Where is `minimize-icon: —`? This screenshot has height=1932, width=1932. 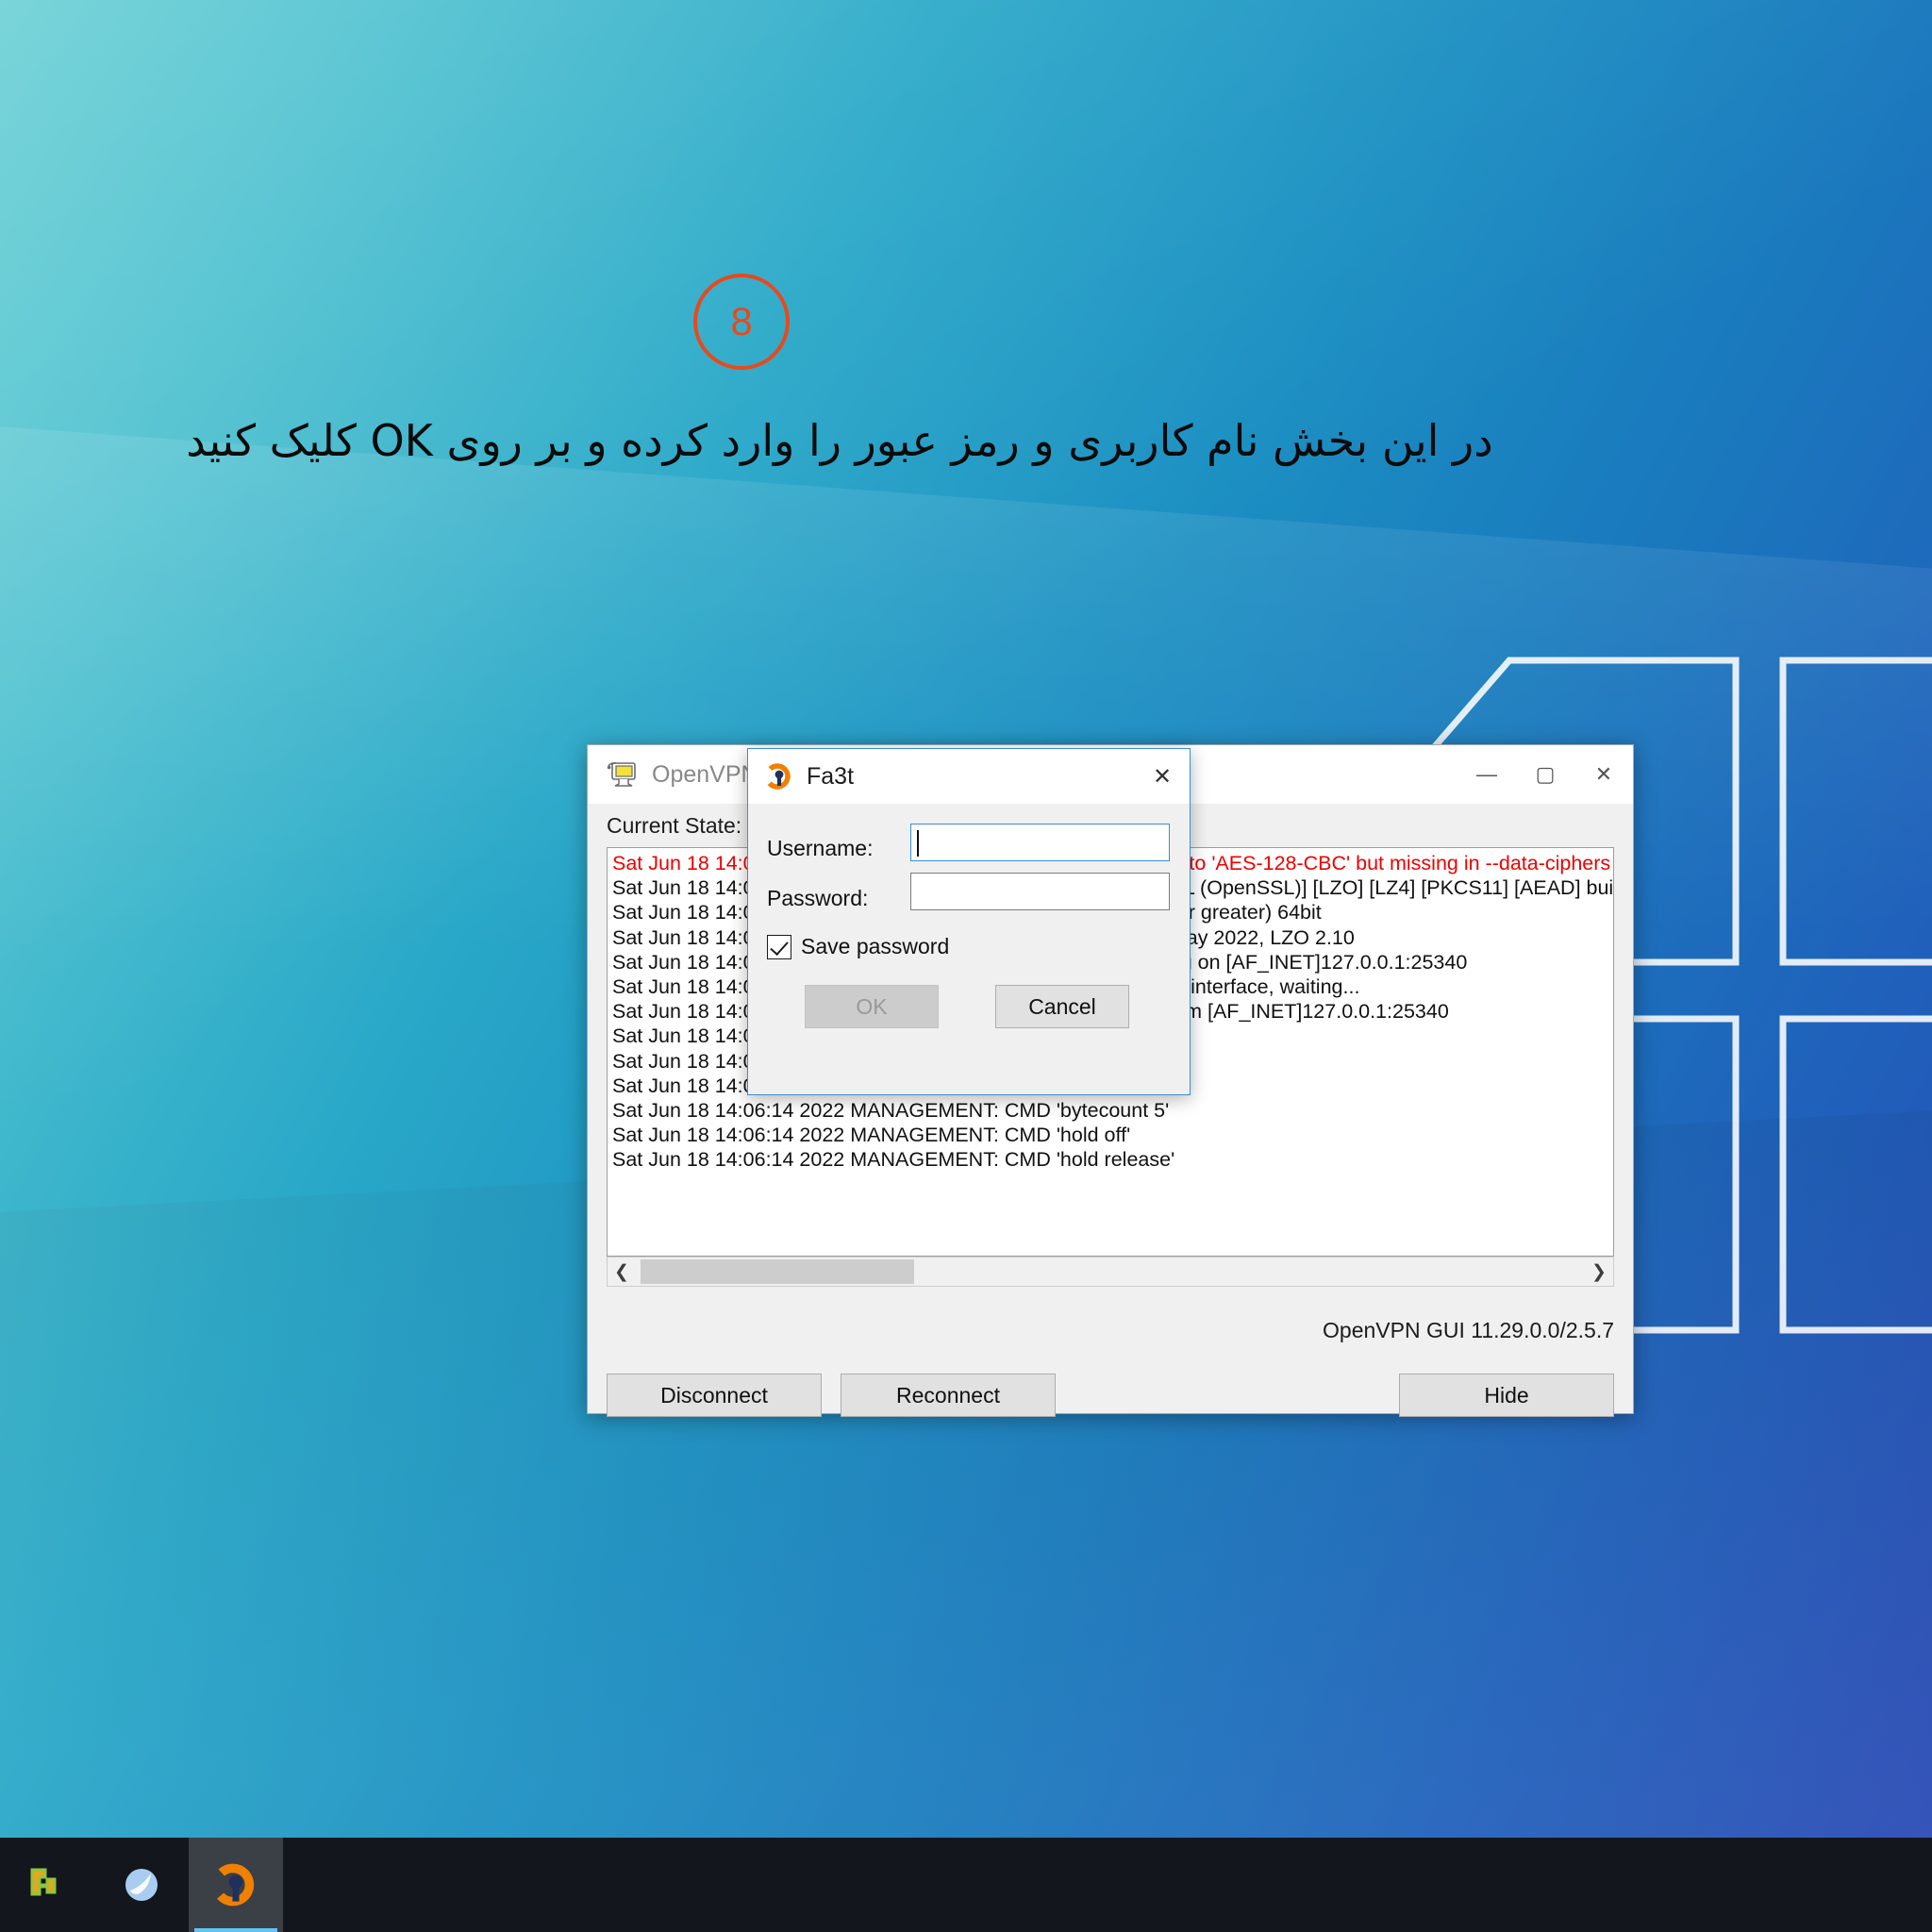
minimize-icon: — is located at coordinates (1486, 774).